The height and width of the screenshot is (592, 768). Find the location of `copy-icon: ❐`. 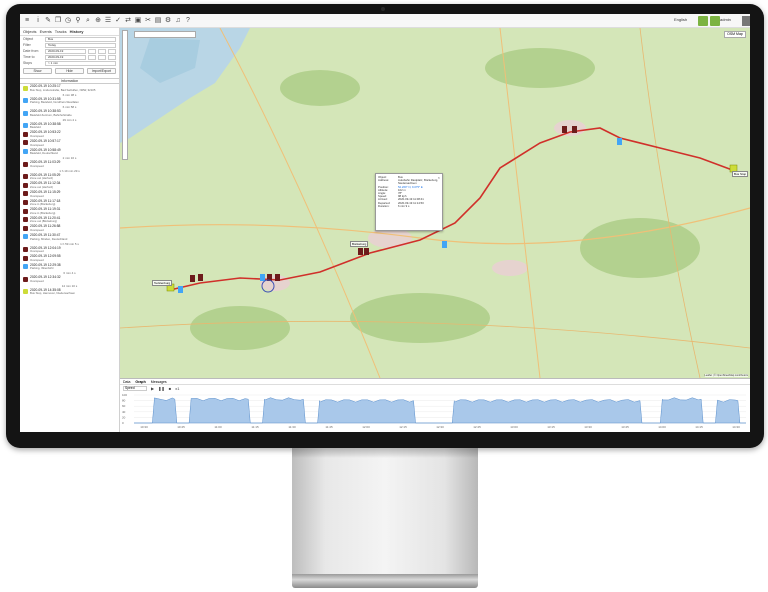

copy-icon: ❐ is located at coordinates (58, 21).